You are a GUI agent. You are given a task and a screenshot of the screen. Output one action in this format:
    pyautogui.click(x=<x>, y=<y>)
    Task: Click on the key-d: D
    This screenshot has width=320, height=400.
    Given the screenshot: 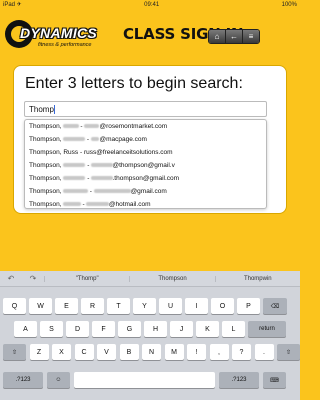 What is the action you would take?
    pyautogui.click(x=77, y=329)
    